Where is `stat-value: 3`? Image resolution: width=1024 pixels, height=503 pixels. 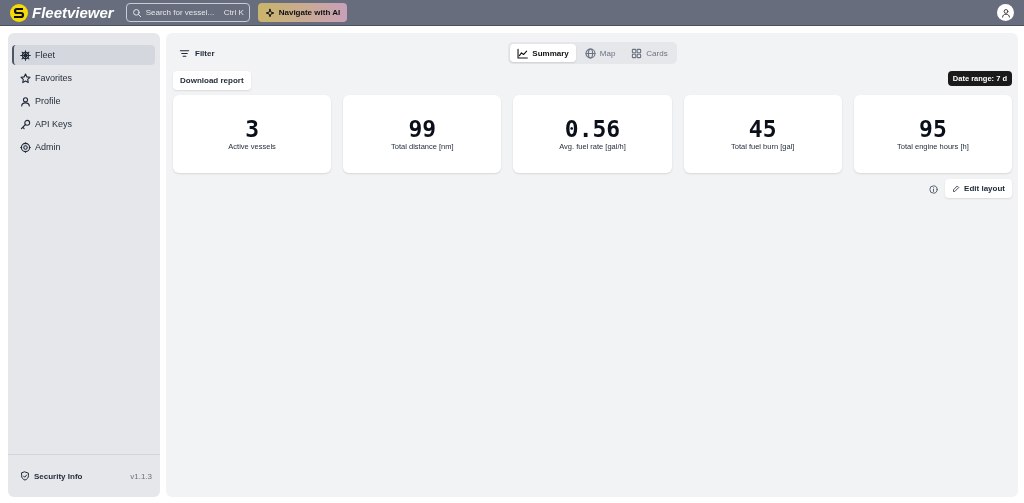
stat-value: 3 is located at coordinates (252, 129).